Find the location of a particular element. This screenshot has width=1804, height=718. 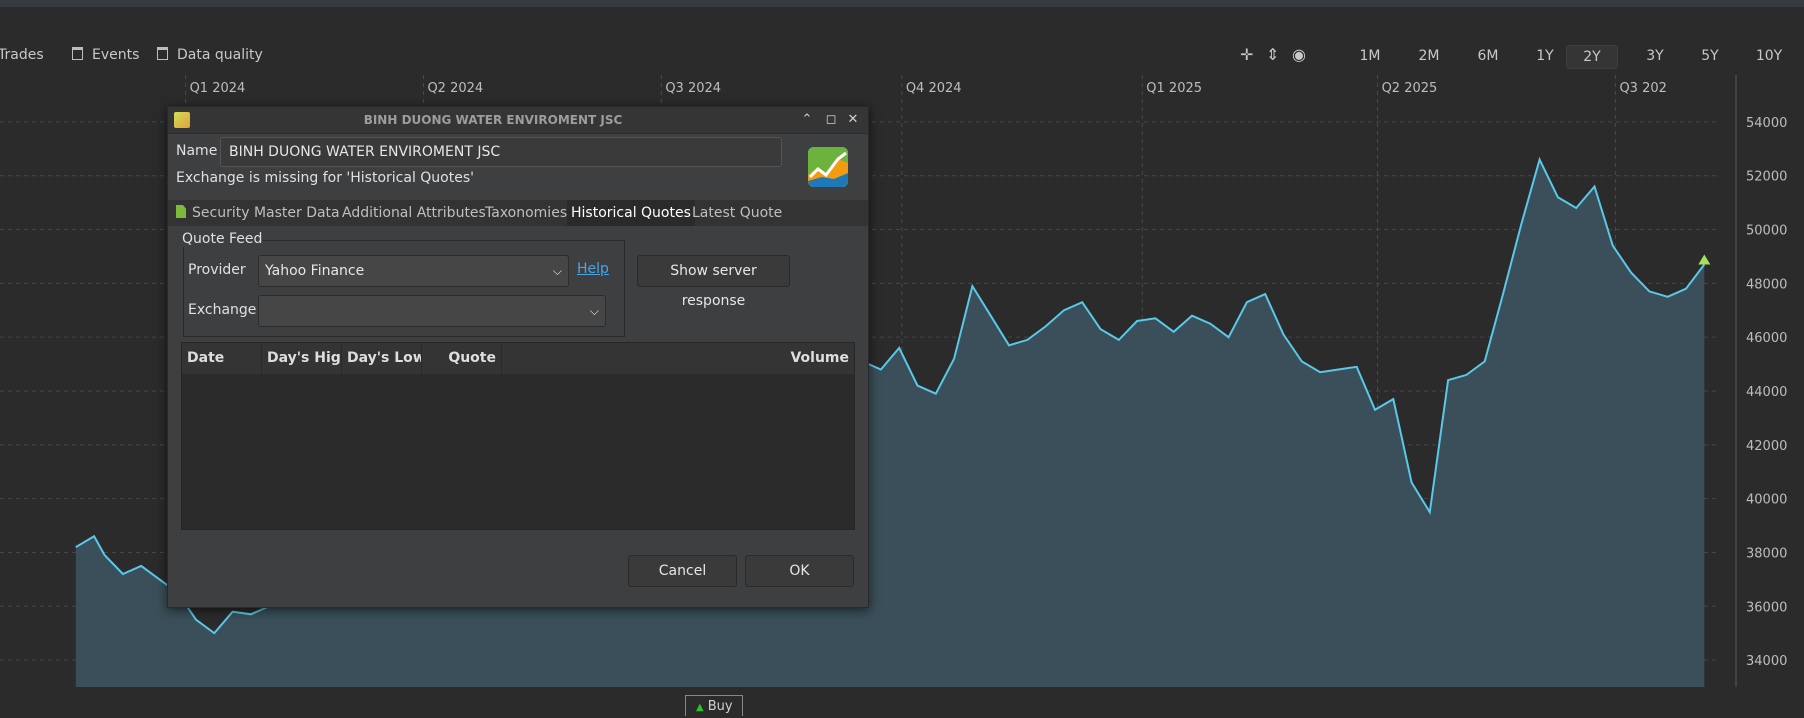

crosshair-icon: ✛ is located at coordinates (1246, 54).